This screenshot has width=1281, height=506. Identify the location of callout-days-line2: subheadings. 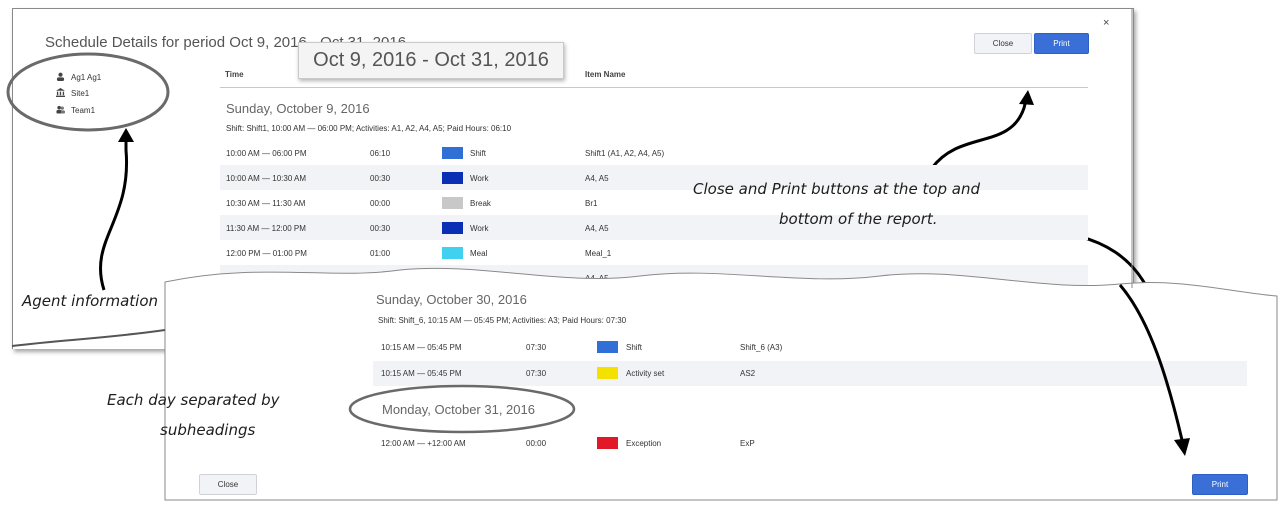
(208, 430).